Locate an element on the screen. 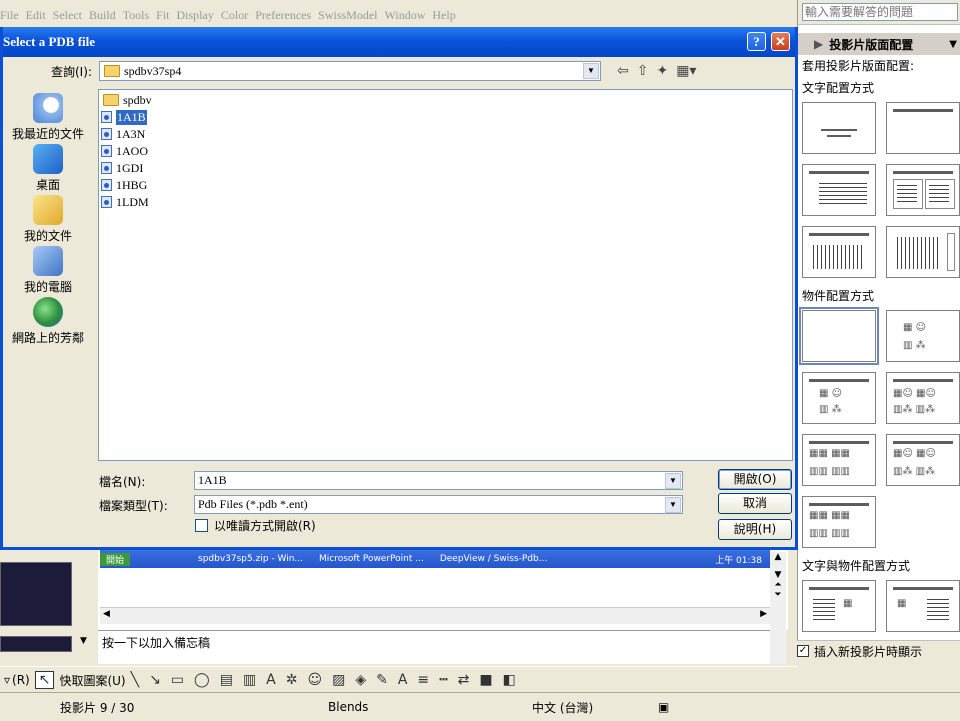 Image resolution: width=960 pixels, height=721 pixels. menu-file: File is located at coordinates (13, 15).